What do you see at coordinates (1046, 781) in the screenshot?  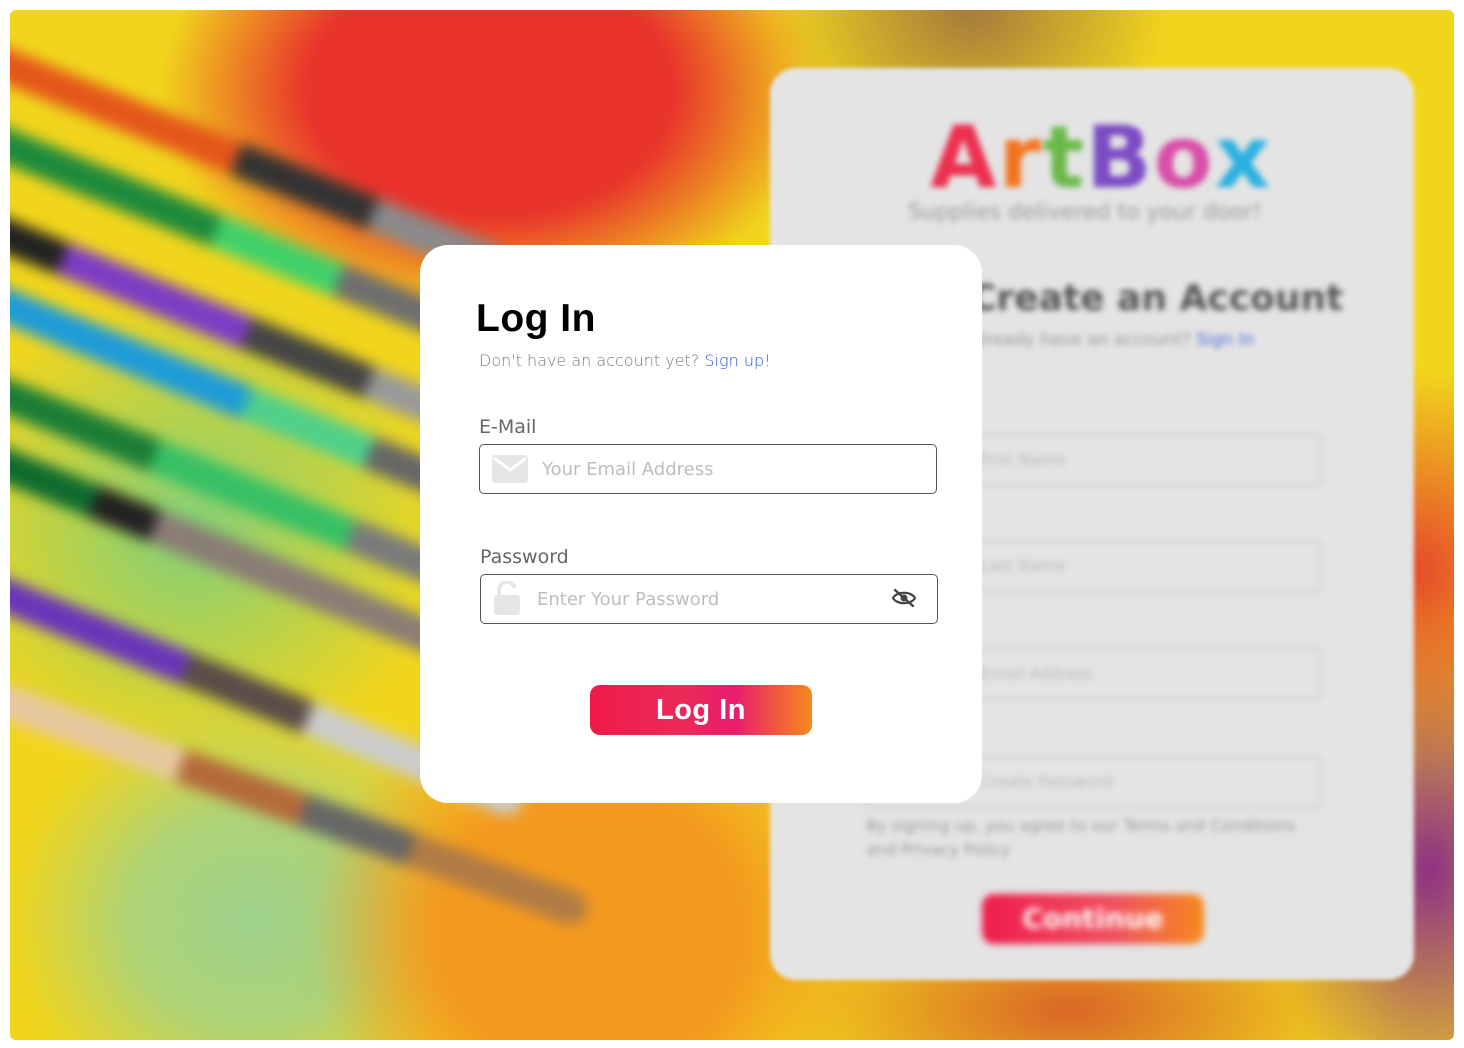 I see `field-placeholder: Create Password` at bounding box center [1046, 781].